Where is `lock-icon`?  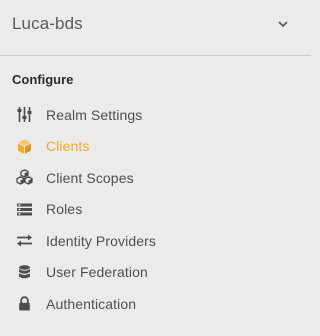 lock-icon is located at coordinates (24, 303).